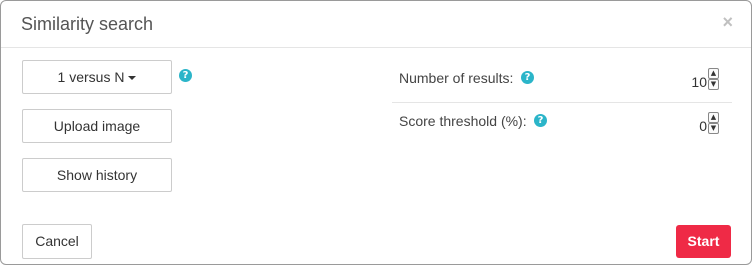  Describe the element at coordinates (463, 121) in the screenshot. I see `threshold-label: Score threshold (%):` at that location.